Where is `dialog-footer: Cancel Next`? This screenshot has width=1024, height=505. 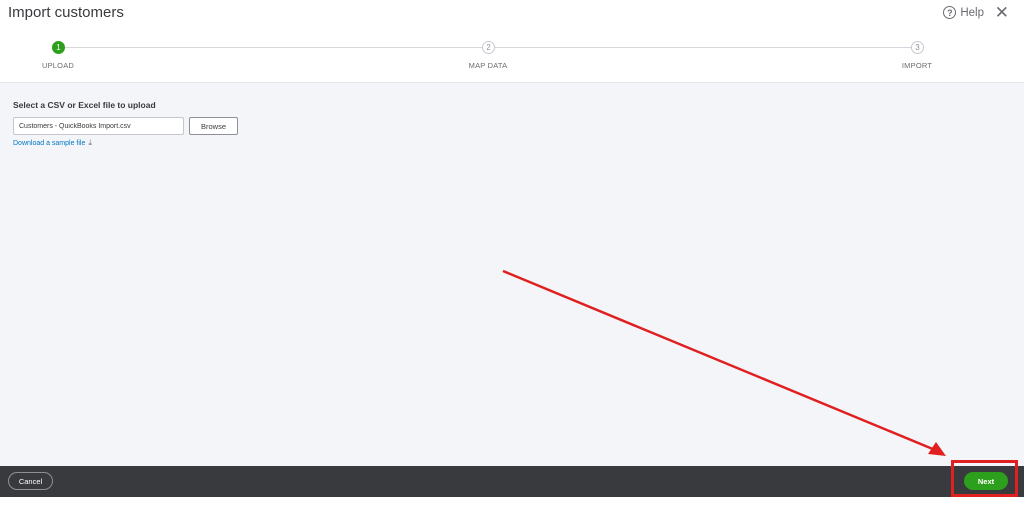 dialog-footer: Cancel Next is located at coordinates (512, 481).